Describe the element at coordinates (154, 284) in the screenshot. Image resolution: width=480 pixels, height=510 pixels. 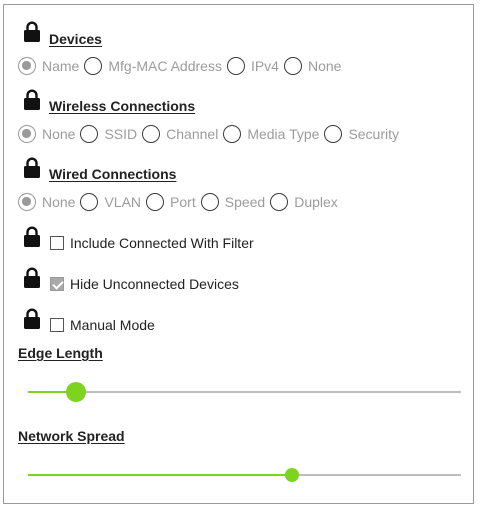
I see `hide-unconnected-label: Hide Unconnected Devices` at that location.